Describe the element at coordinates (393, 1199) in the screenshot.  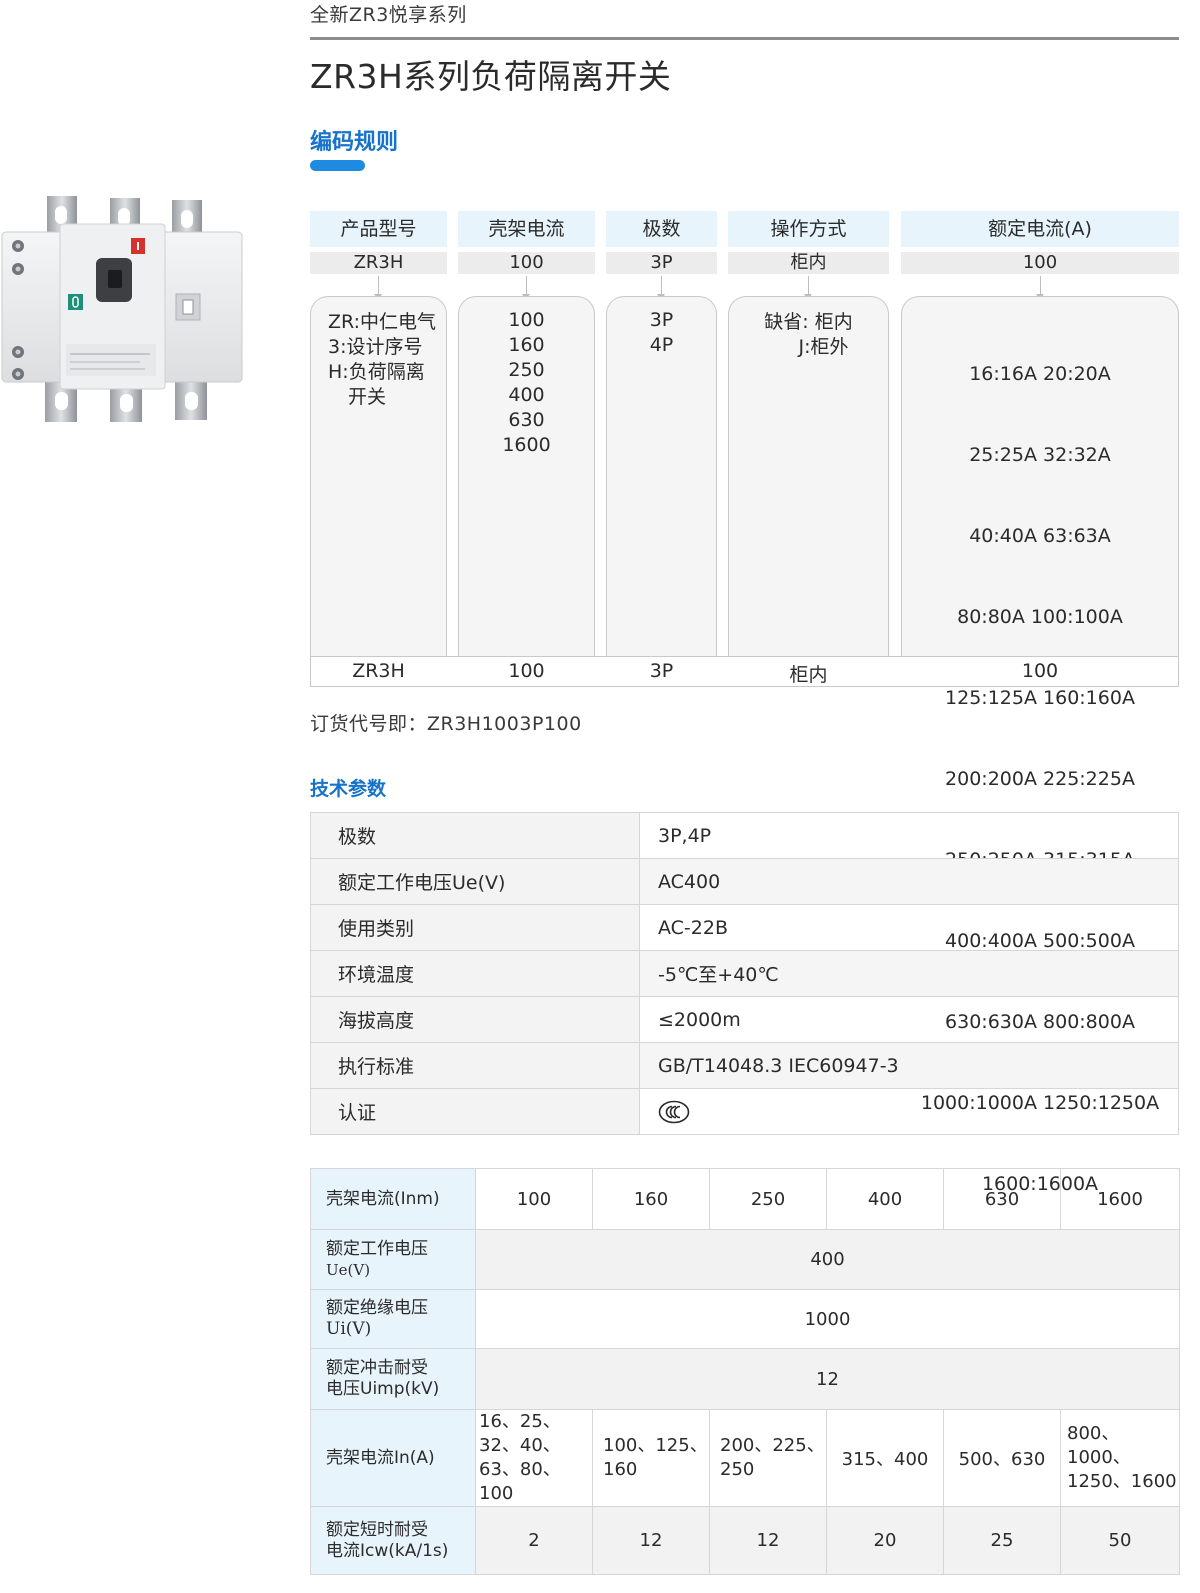
I see `frame-header-label: 壳架电流(Inm)` at that location.